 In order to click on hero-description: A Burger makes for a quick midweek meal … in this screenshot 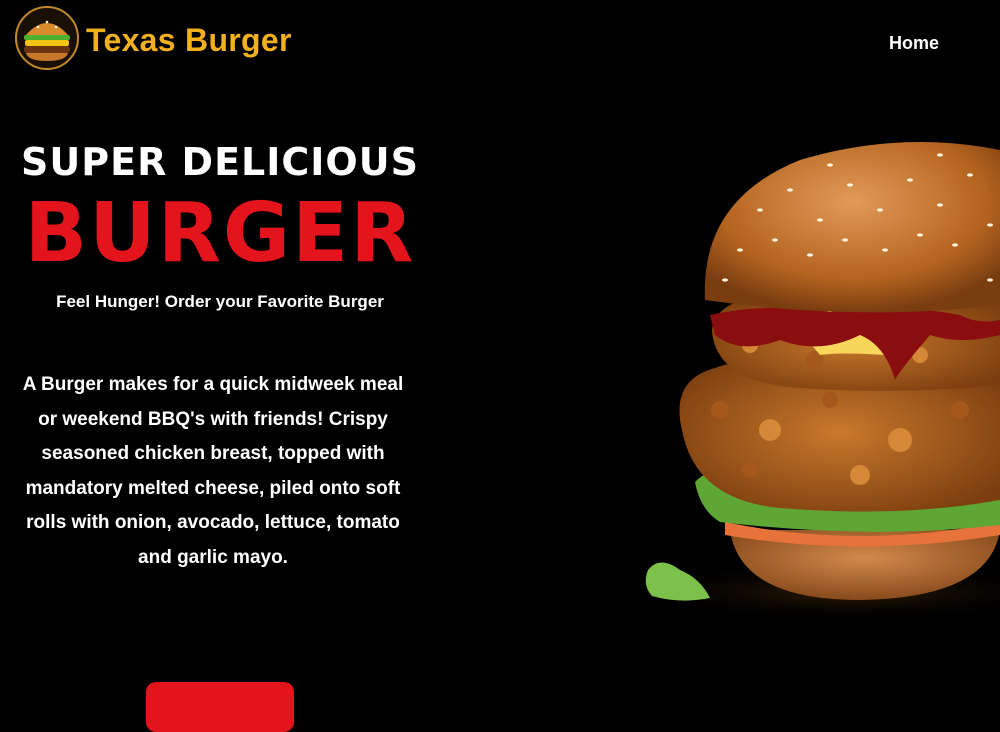, I will do `click(213, 471)`.